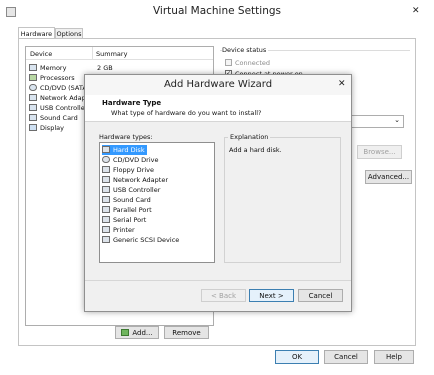 The width and height of the screenshot is (434, 375). What do you see at coordinates (129, 149) in the screenshot?
I see `hardware-type-label: Hard Disk` at bounding box center [129, 149].